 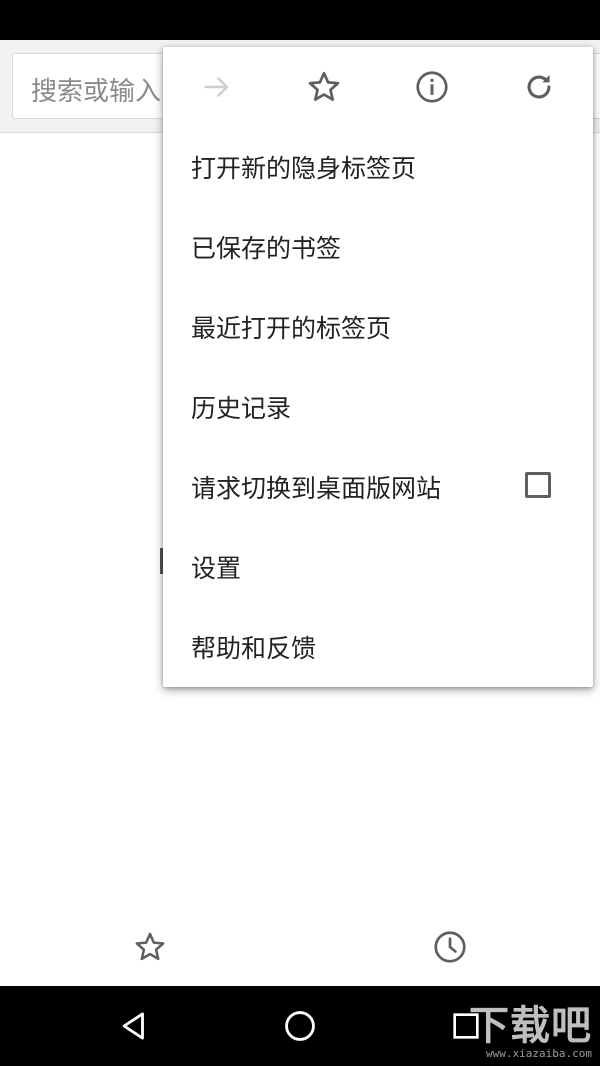 I want to click on menu-item-label: 历史记录, so click(x=241, y=408).